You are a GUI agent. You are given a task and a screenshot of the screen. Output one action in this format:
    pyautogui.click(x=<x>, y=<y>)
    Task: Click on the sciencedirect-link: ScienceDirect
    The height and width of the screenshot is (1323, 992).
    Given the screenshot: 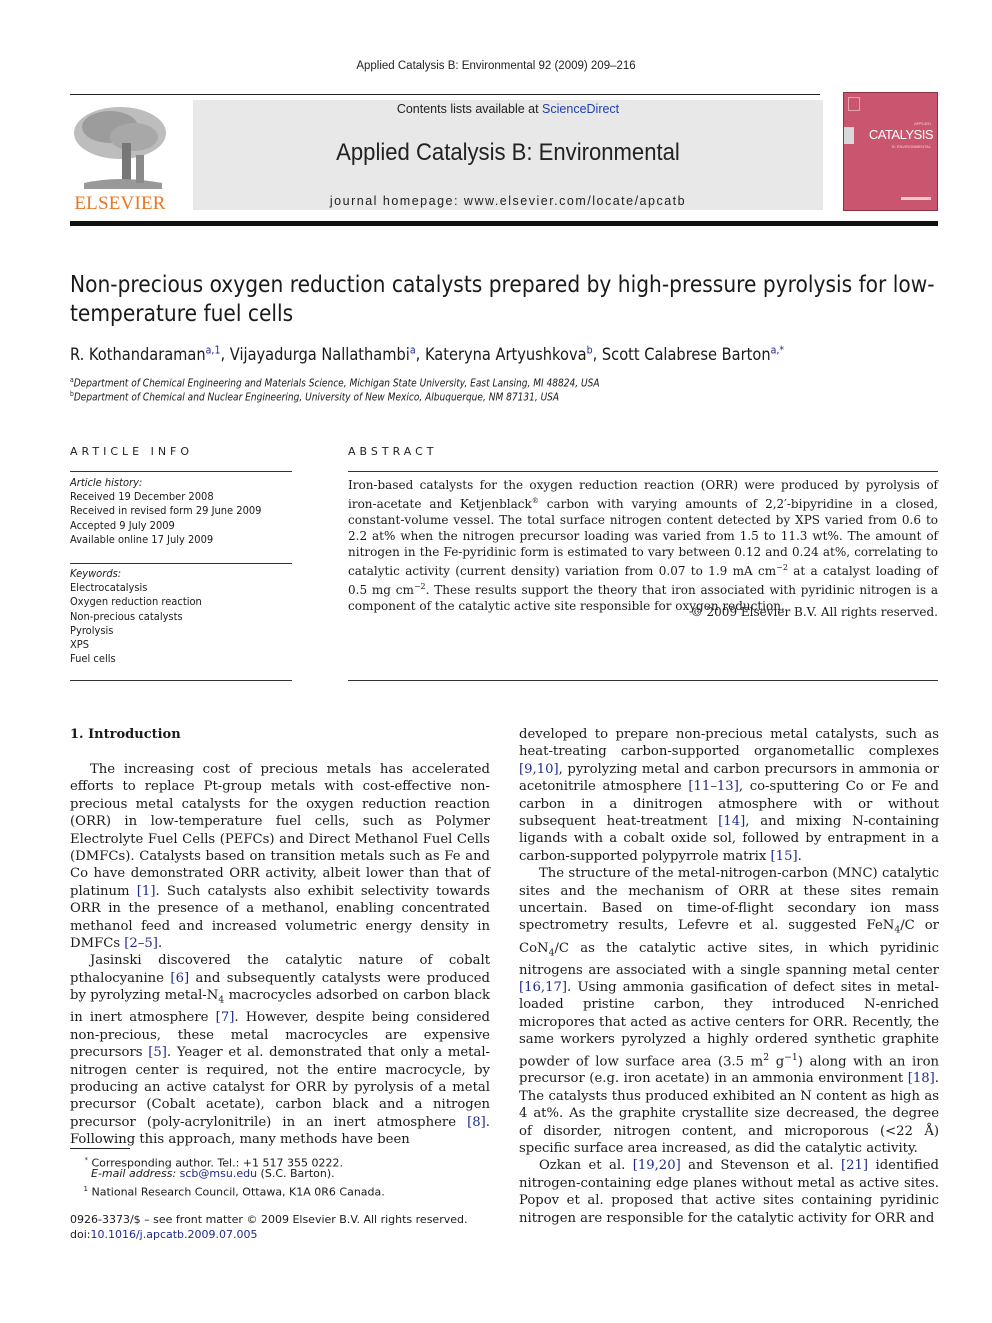 What is the action you would take?
    pyautogui.click(x=580, y=109)
    